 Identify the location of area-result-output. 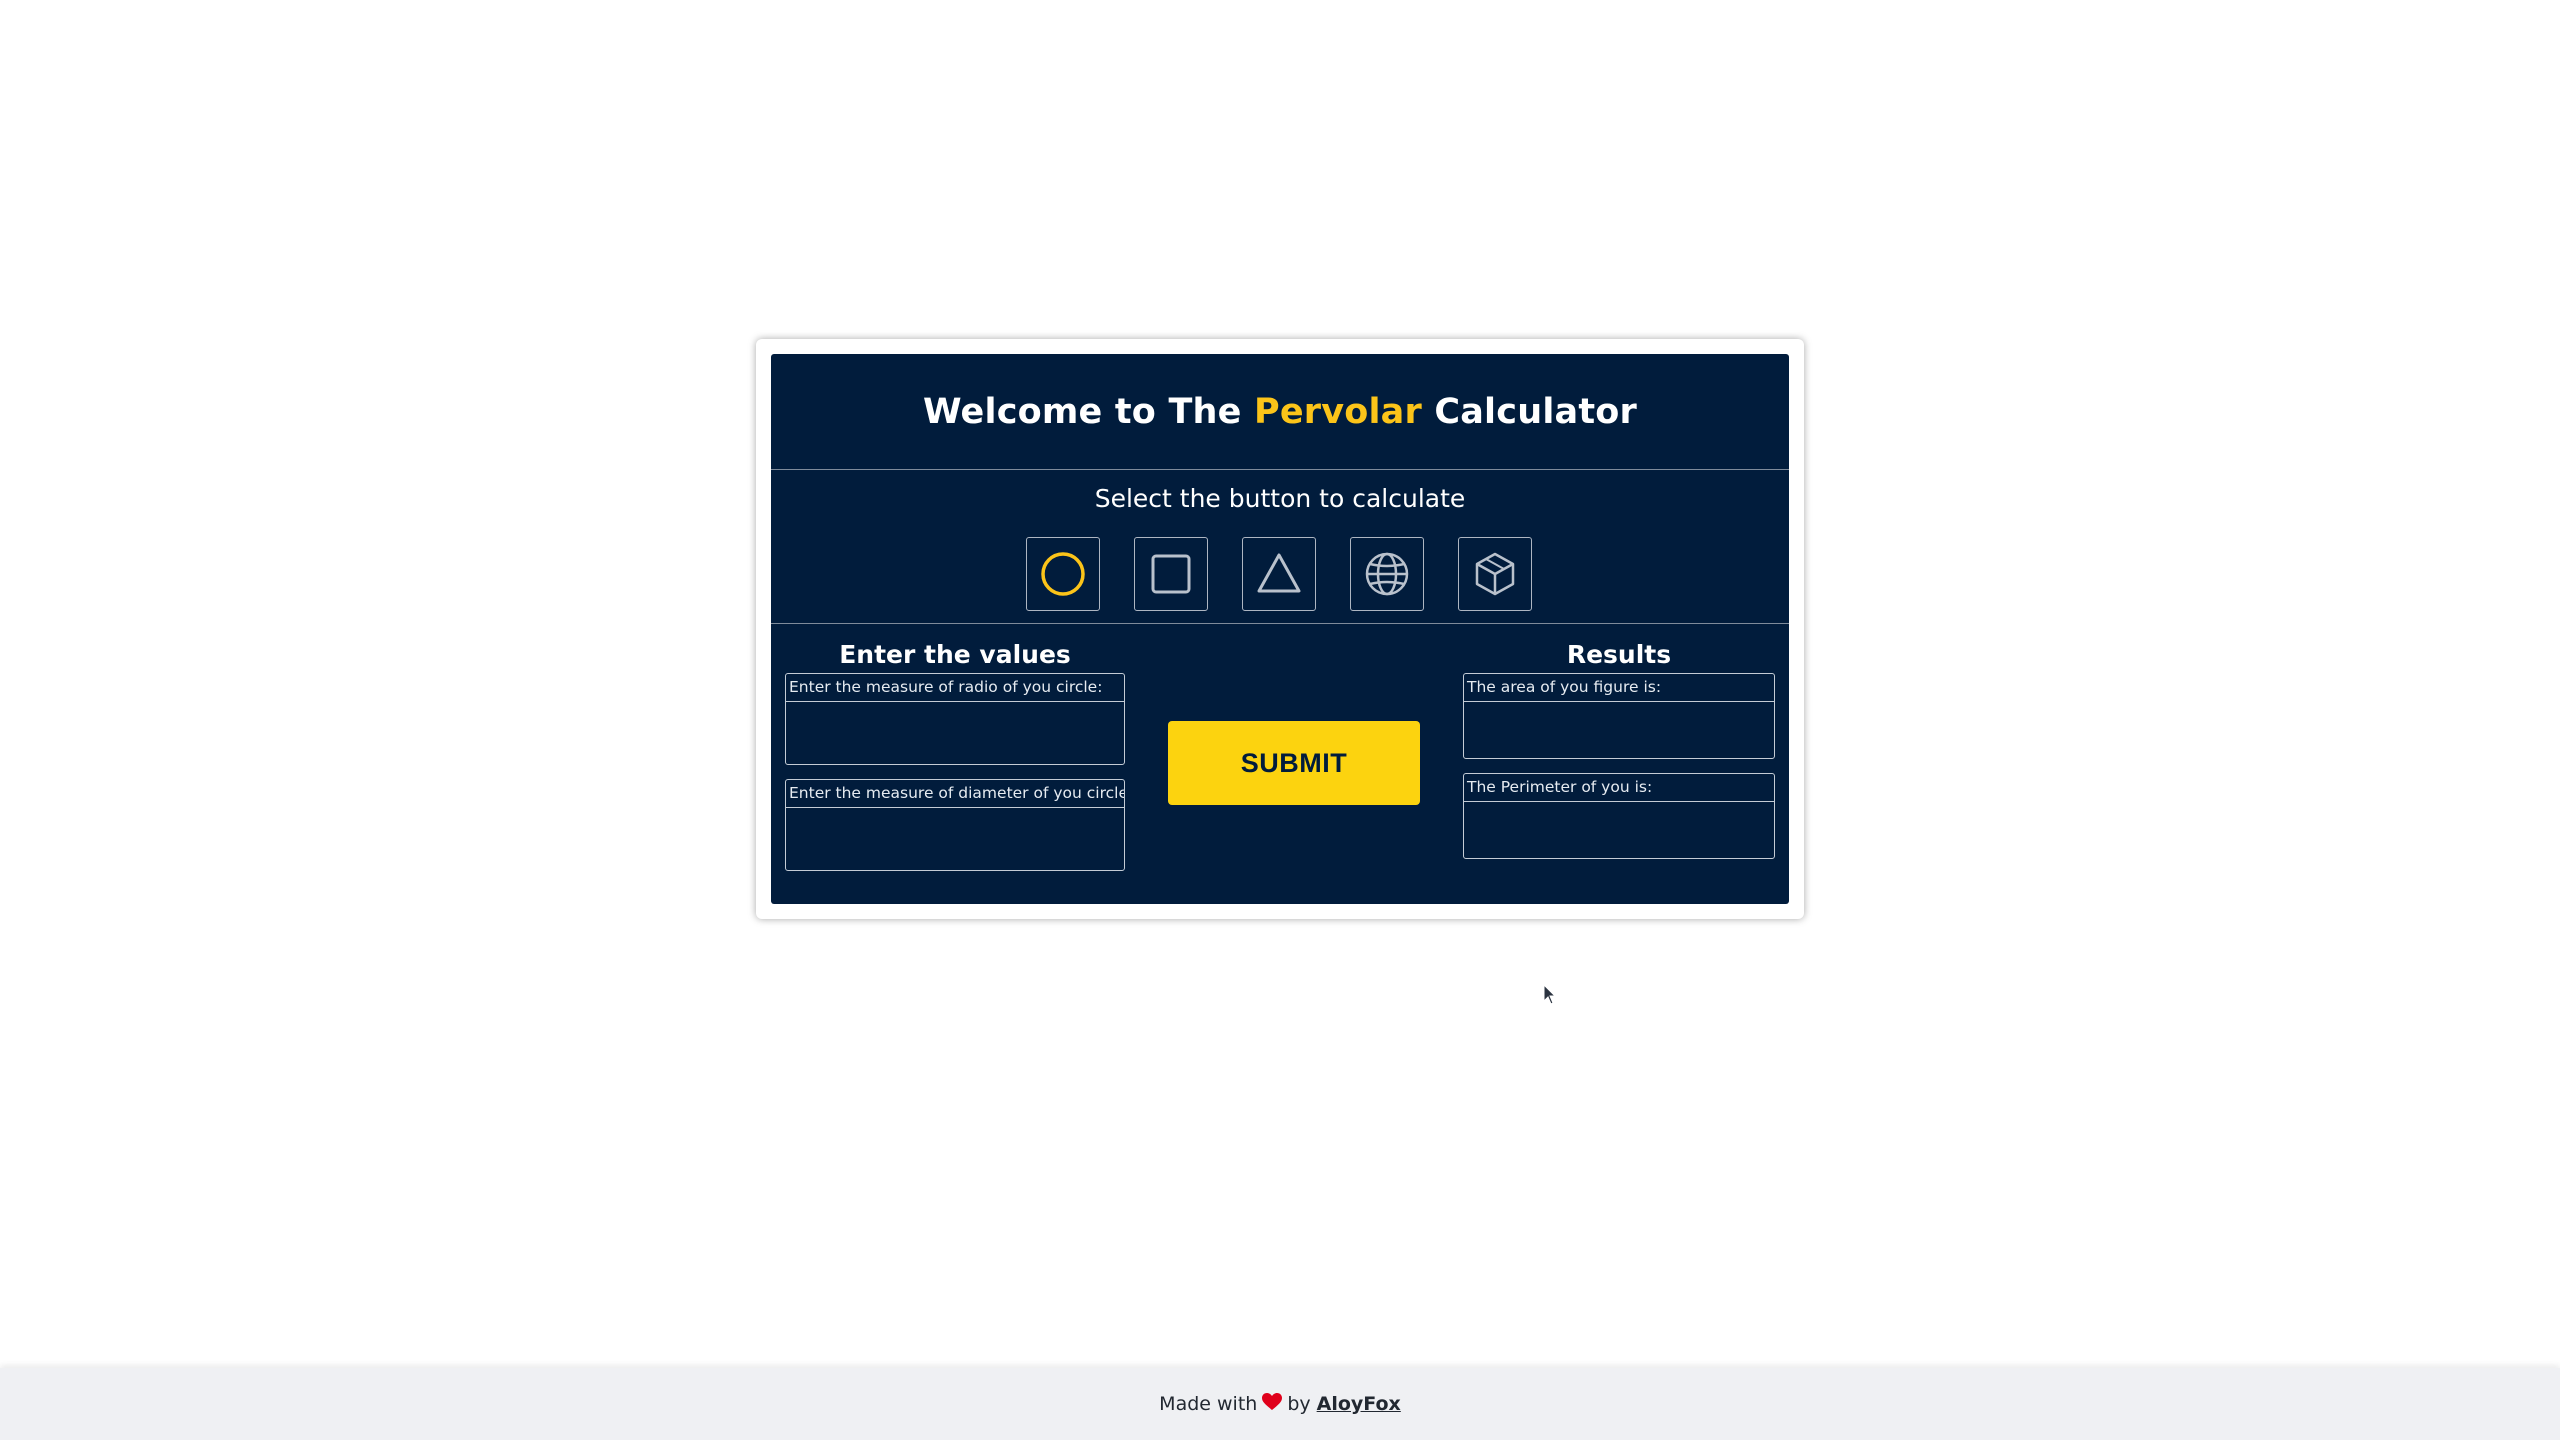
(1619, 730).